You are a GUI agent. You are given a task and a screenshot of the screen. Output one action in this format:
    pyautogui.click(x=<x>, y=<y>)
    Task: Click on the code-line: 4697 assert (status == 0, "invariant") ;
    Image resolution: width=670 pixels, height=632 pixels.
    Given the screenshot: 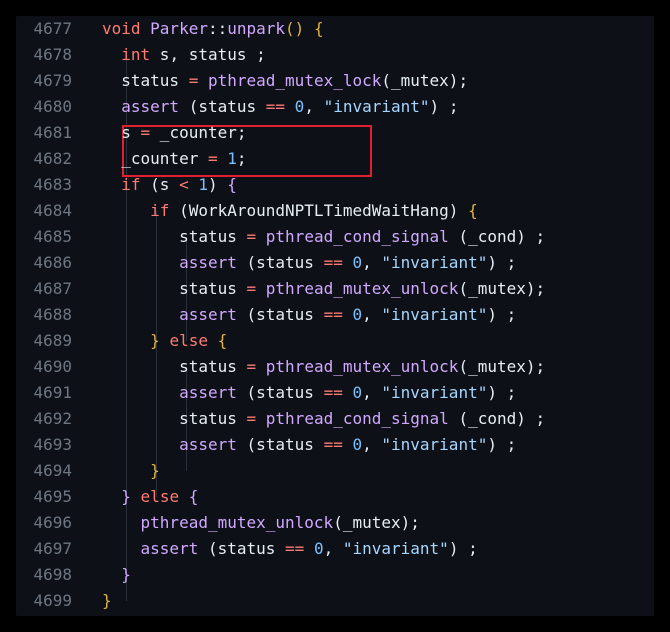 What is the action you would take?
    pyautogui.click(x=246, y=549)
    